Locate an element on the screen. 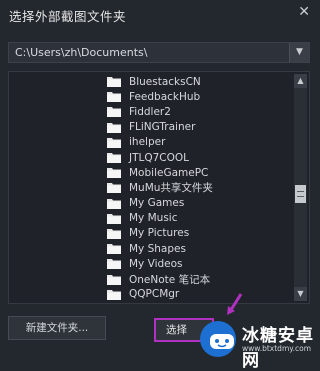  folder-label: MuMu共享文件夹 is located at coordinates (171, 188).